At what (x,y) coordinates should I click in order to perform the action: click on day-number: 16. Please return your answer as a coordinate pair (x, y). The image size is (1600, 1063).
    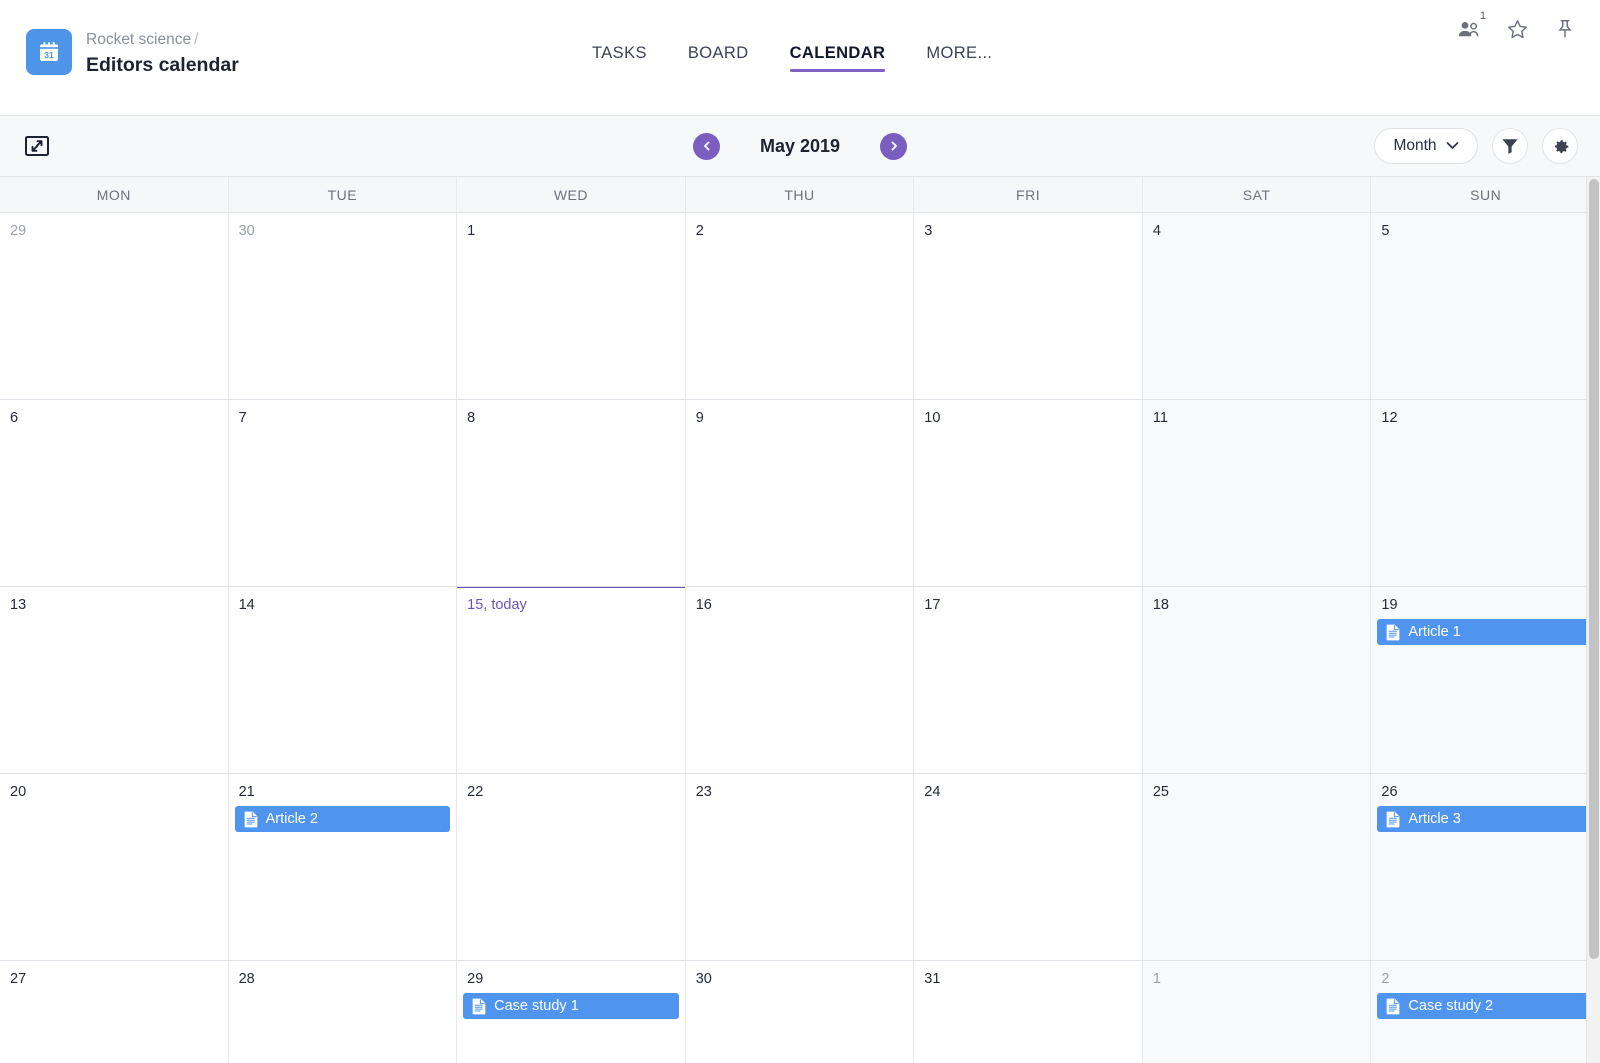
    Looking at the image, I should click on (703, 605).